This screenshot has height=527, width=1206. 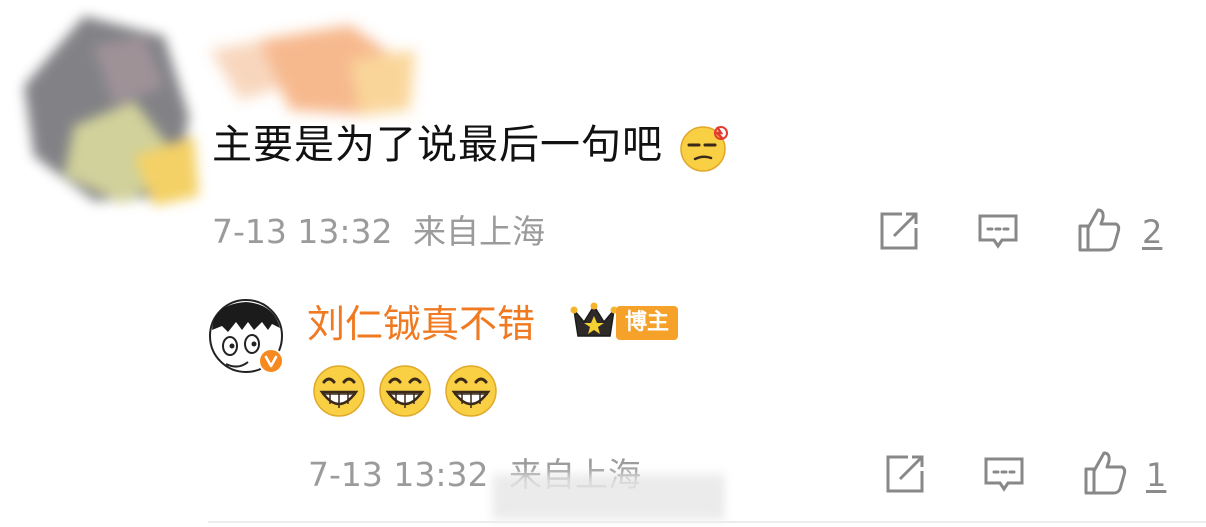 I want to click on like-count: 1, so click(x=1156, y=475).